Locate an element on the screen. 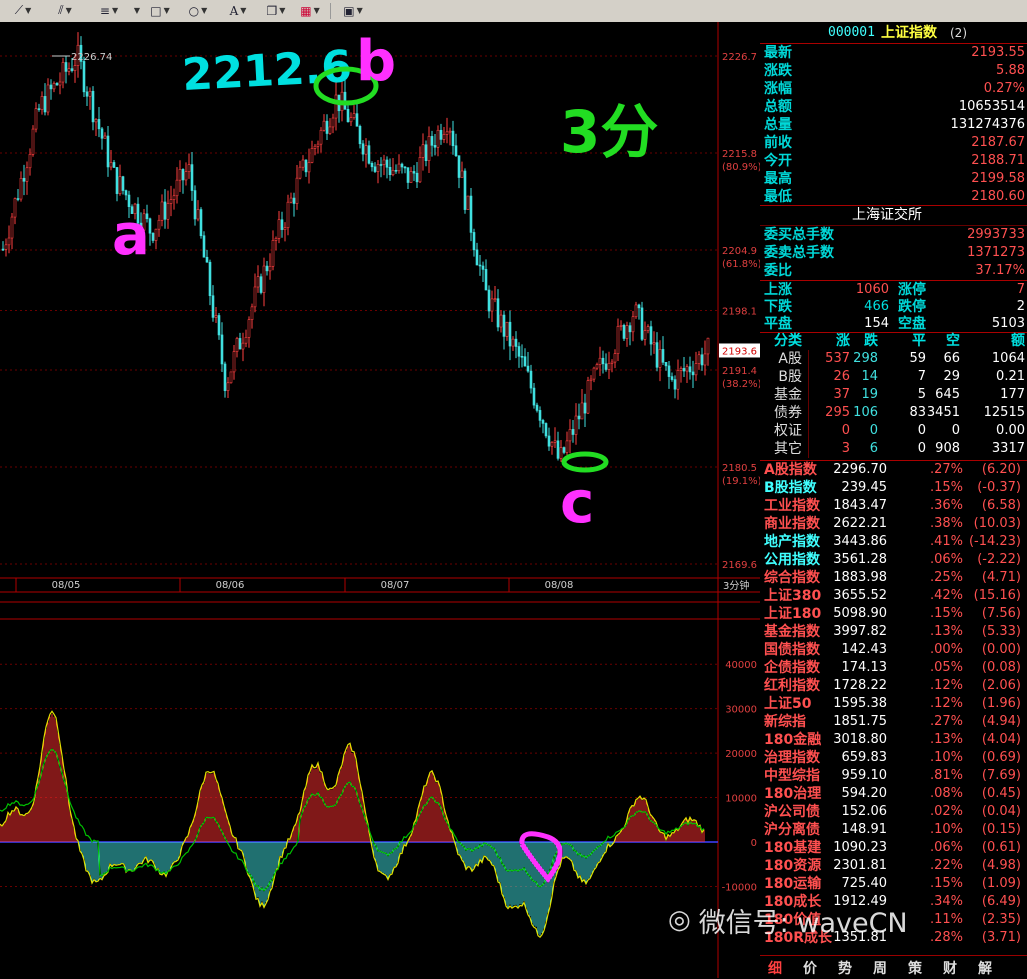 The height and width of the screenshot is (979, 1027). bottom-tab: 策 is located at coordinates (915, 968).